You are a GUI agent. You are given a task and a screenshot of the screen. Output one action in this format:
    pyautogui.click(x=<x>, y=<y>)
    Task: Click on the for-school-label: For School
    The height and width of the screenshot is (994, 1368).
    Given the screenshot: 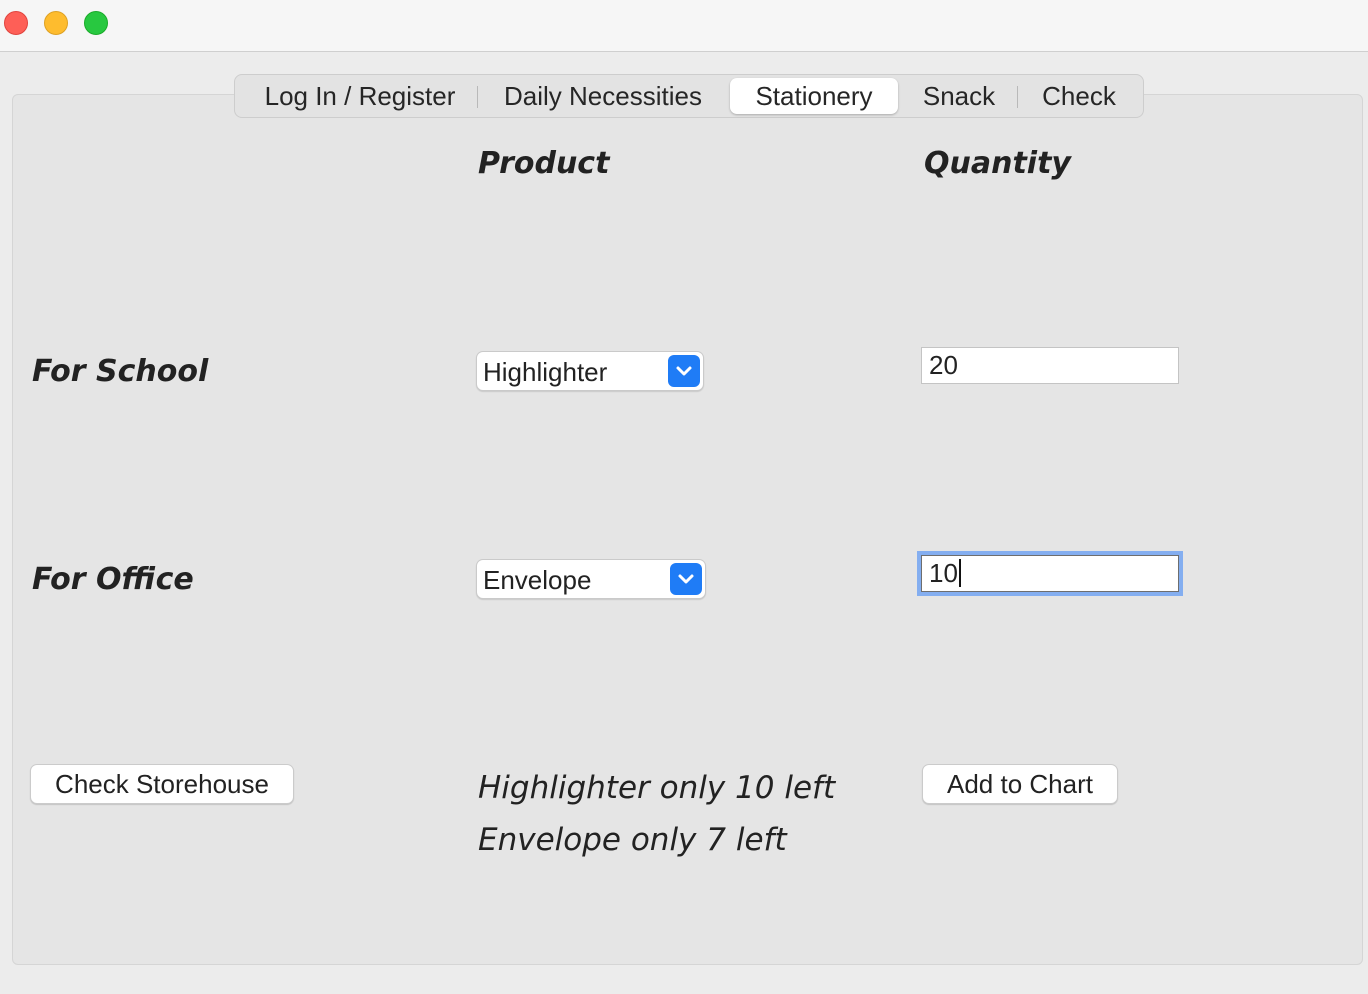 What is the action you would take?
    pyautogui.click(x=120, y=371)
    